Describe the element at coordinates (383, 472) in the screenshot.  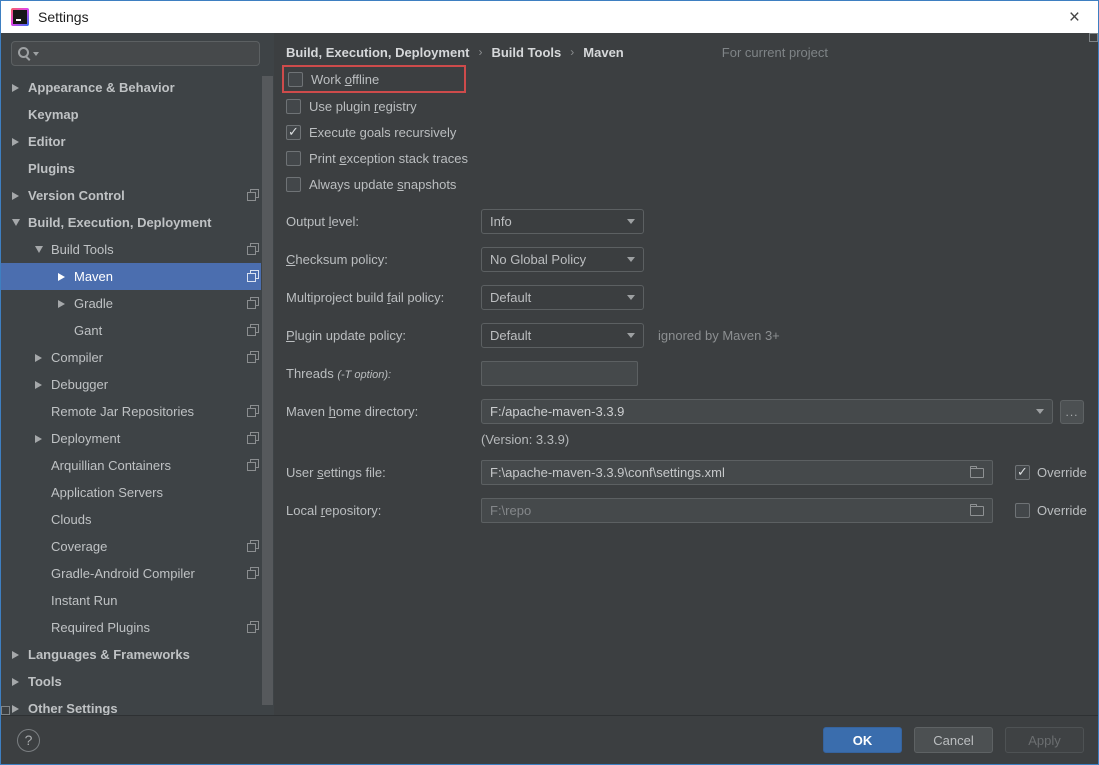
I see `user-settings-file-label: User settings file:` at that location.